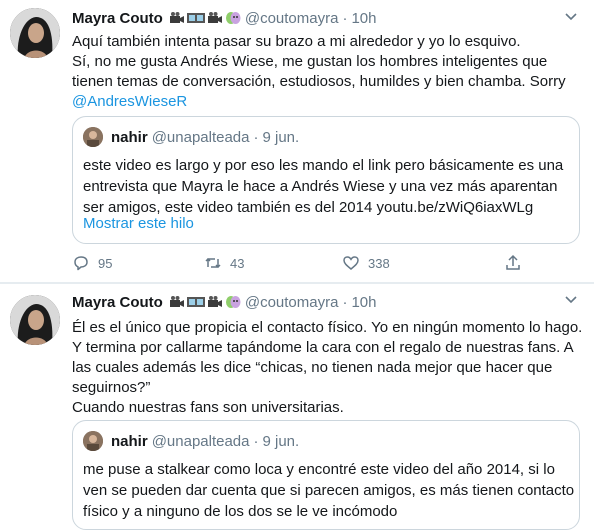 Image resolution: width=594 pixels, height=530 pixels. I want to click on tweet-text-line: seguirnos?”, so click(111, 387).